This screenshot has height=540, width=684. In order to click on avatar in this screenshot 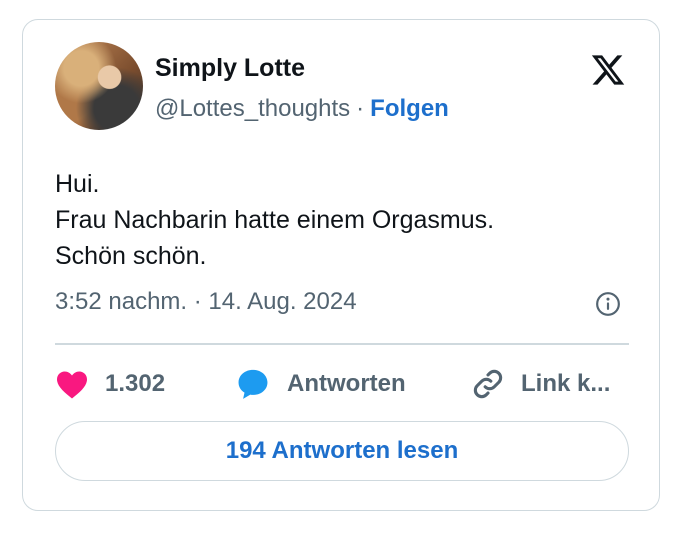, I will do `click(99, 86)`.